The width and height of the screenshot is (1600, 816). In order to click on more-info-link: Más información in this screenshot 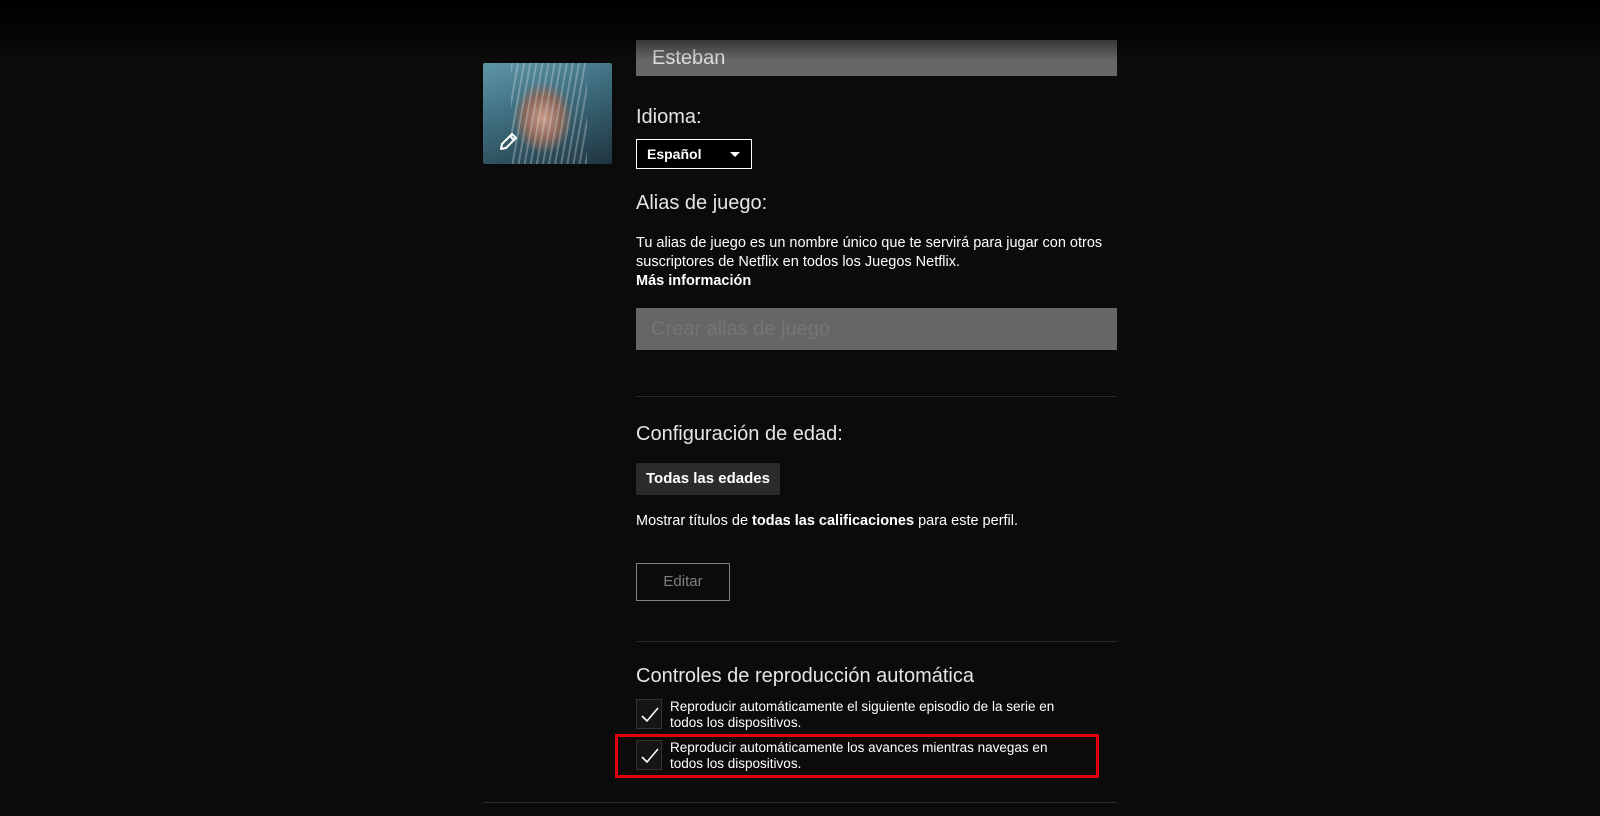, I will do `click(876, 281)`.